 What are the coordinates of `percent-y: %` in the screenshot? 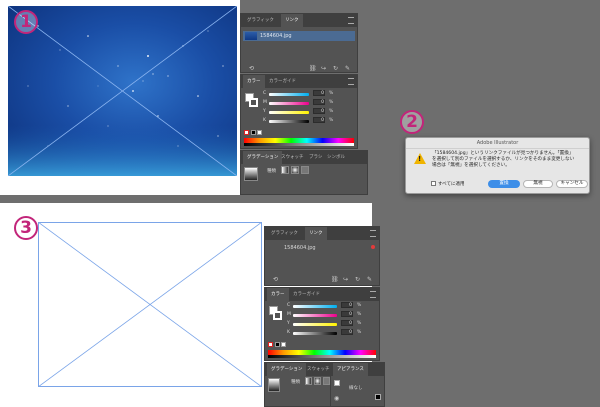 It's located at (359, 323).